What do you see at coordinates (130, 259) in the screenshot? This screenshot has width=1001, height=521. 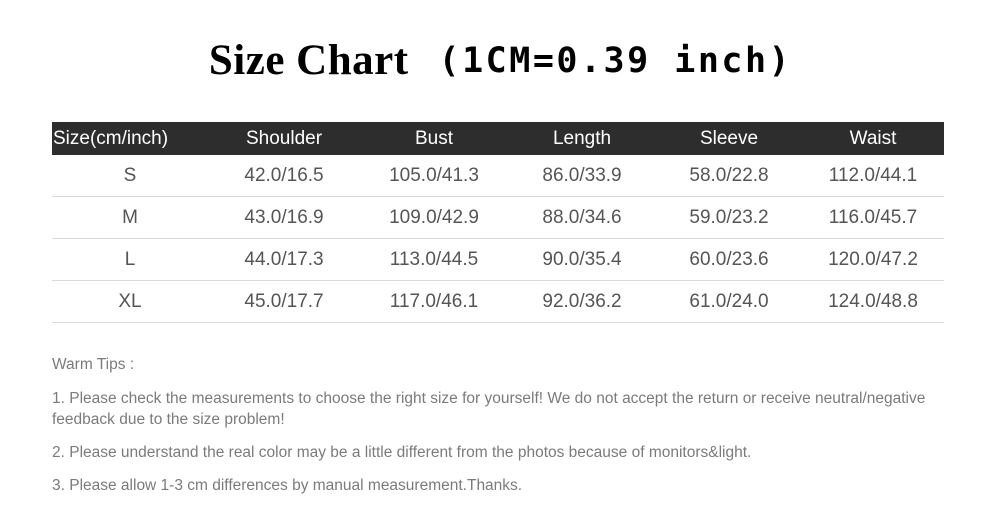 I see `cell-size: L` at bounding box center [130, 259].